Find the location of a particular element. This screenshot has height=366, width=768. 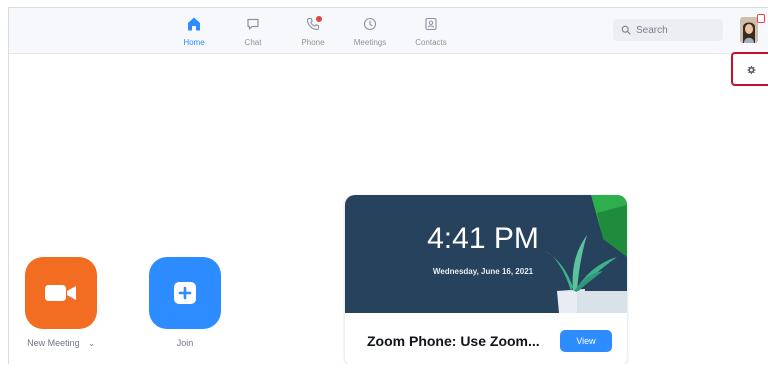

tab-contacts-label: Contacts is located at coordinates (431, 42).